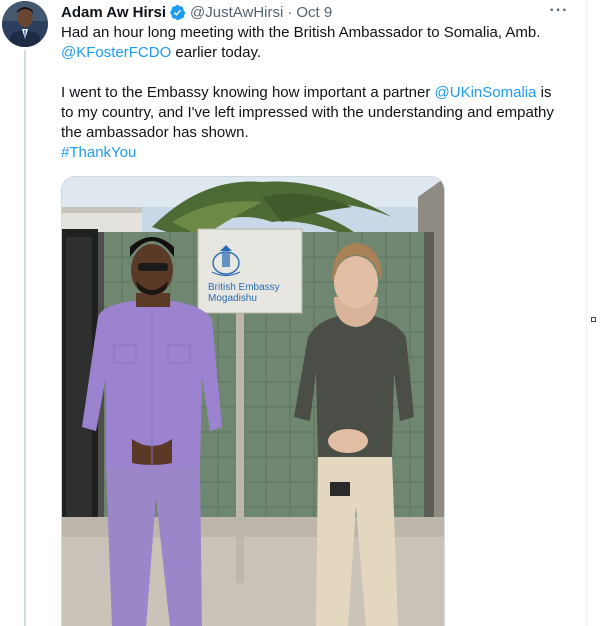  I want to click on tweet-line-3-tail: is, so click(544, 92).